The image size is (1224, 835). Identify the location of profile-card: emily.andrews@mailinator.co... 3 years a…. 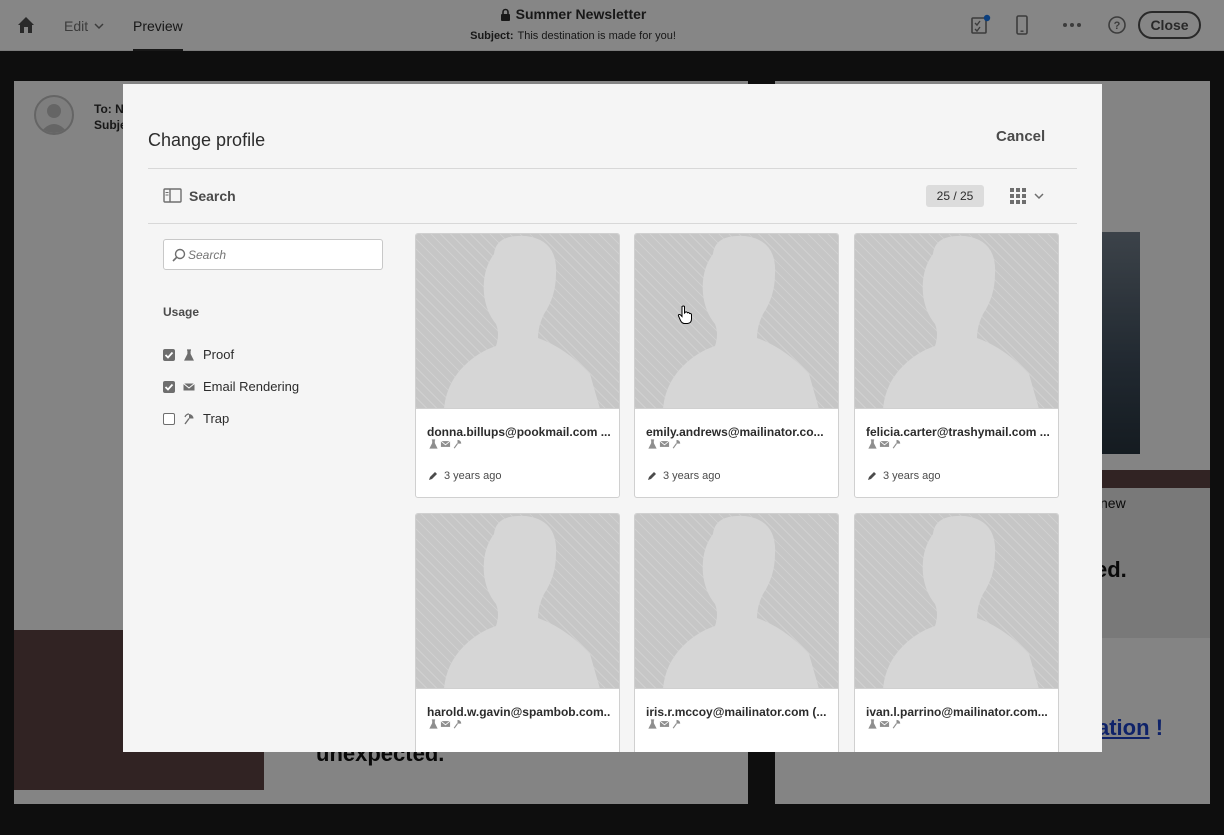
(736, 365).